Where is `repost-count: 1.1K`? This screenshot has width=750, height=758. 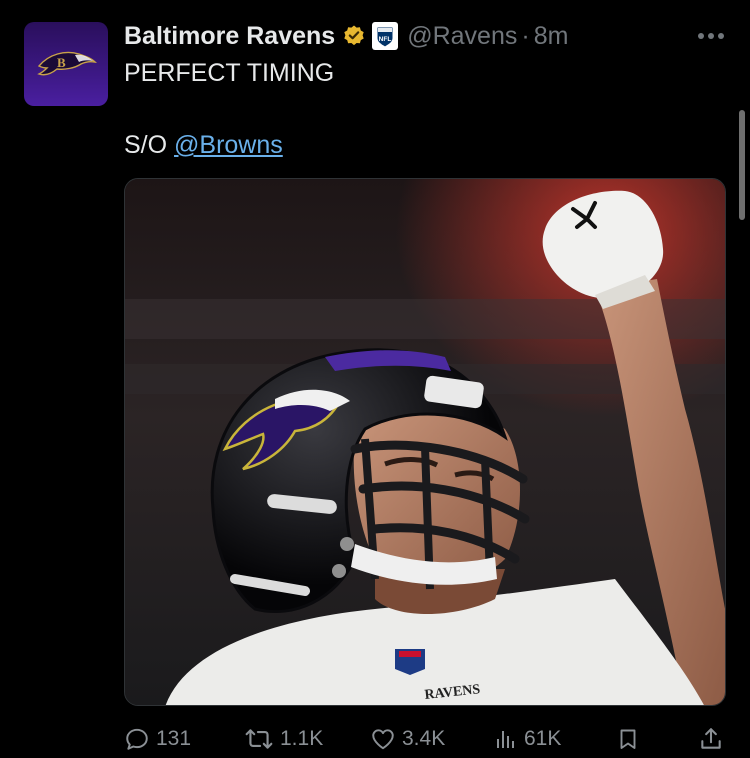 repost-count: 1.1K is located at coordinates (302, 738).